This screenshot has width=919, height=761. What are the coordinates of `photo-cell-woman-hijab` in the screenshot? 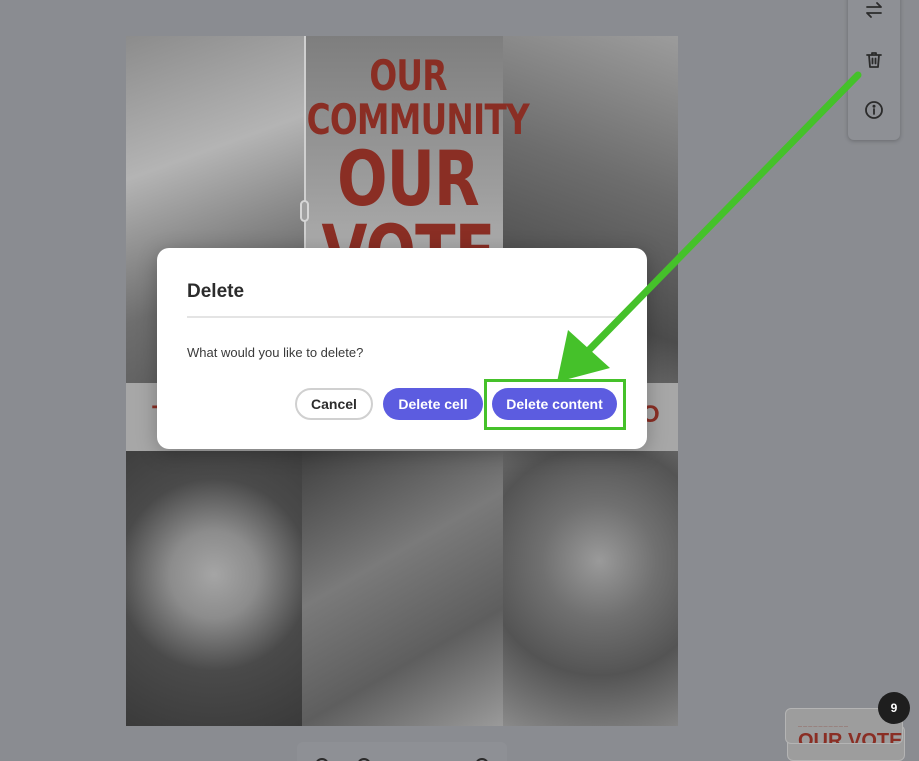 It's located at (214, 588).